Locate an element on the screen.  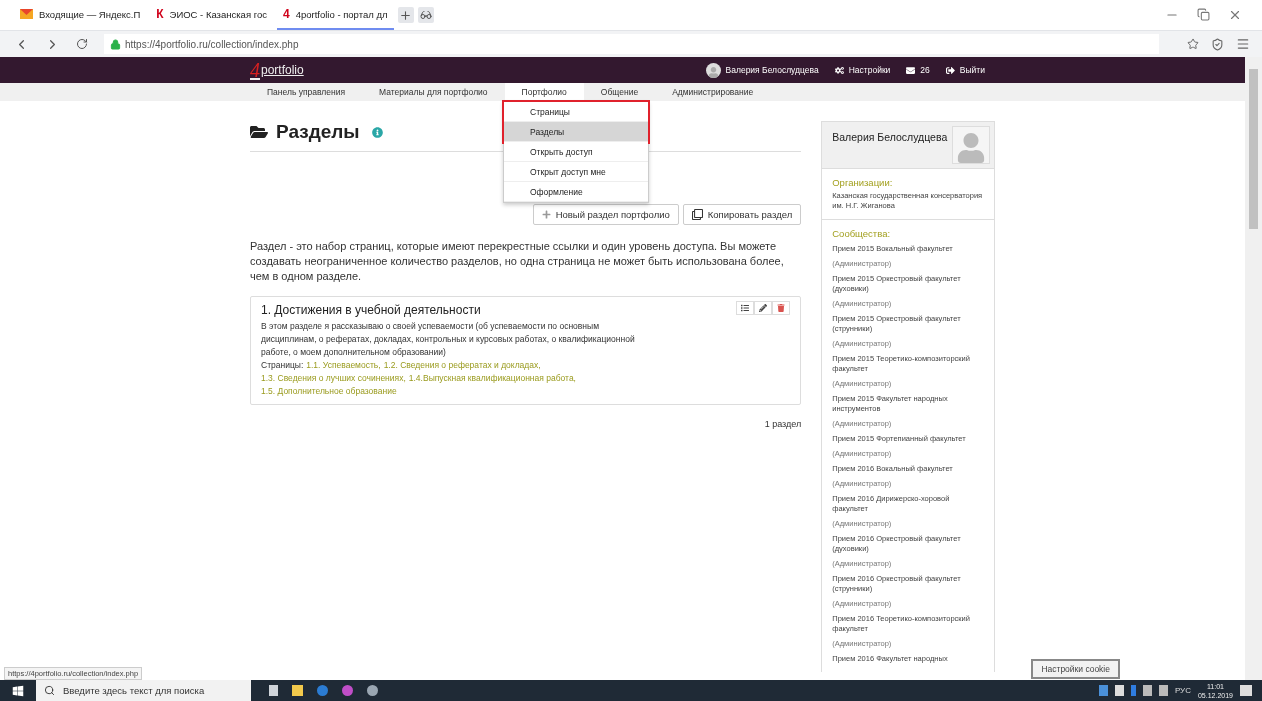
nav-item: Портфолио is located at coordinates (544, 92).